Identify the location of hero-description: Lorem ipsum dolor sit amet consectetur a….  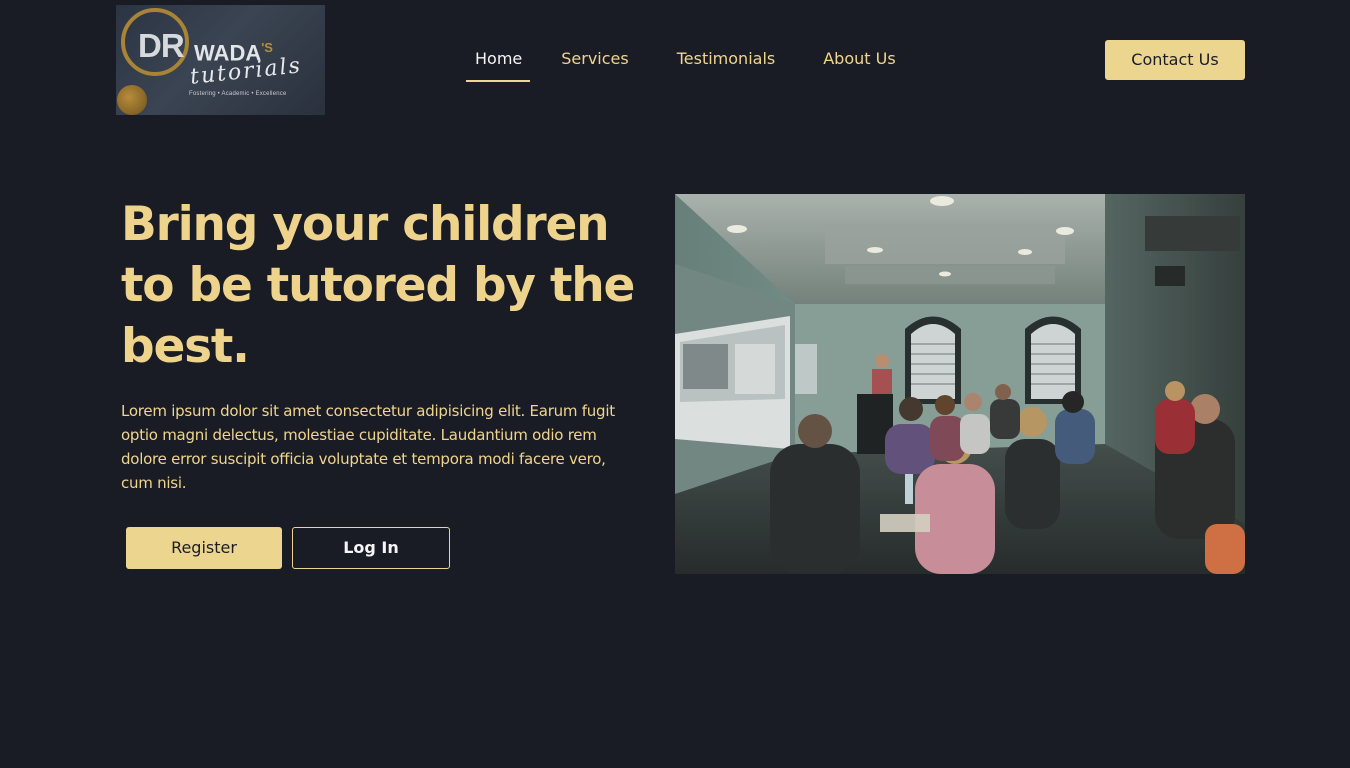
(368, 447).